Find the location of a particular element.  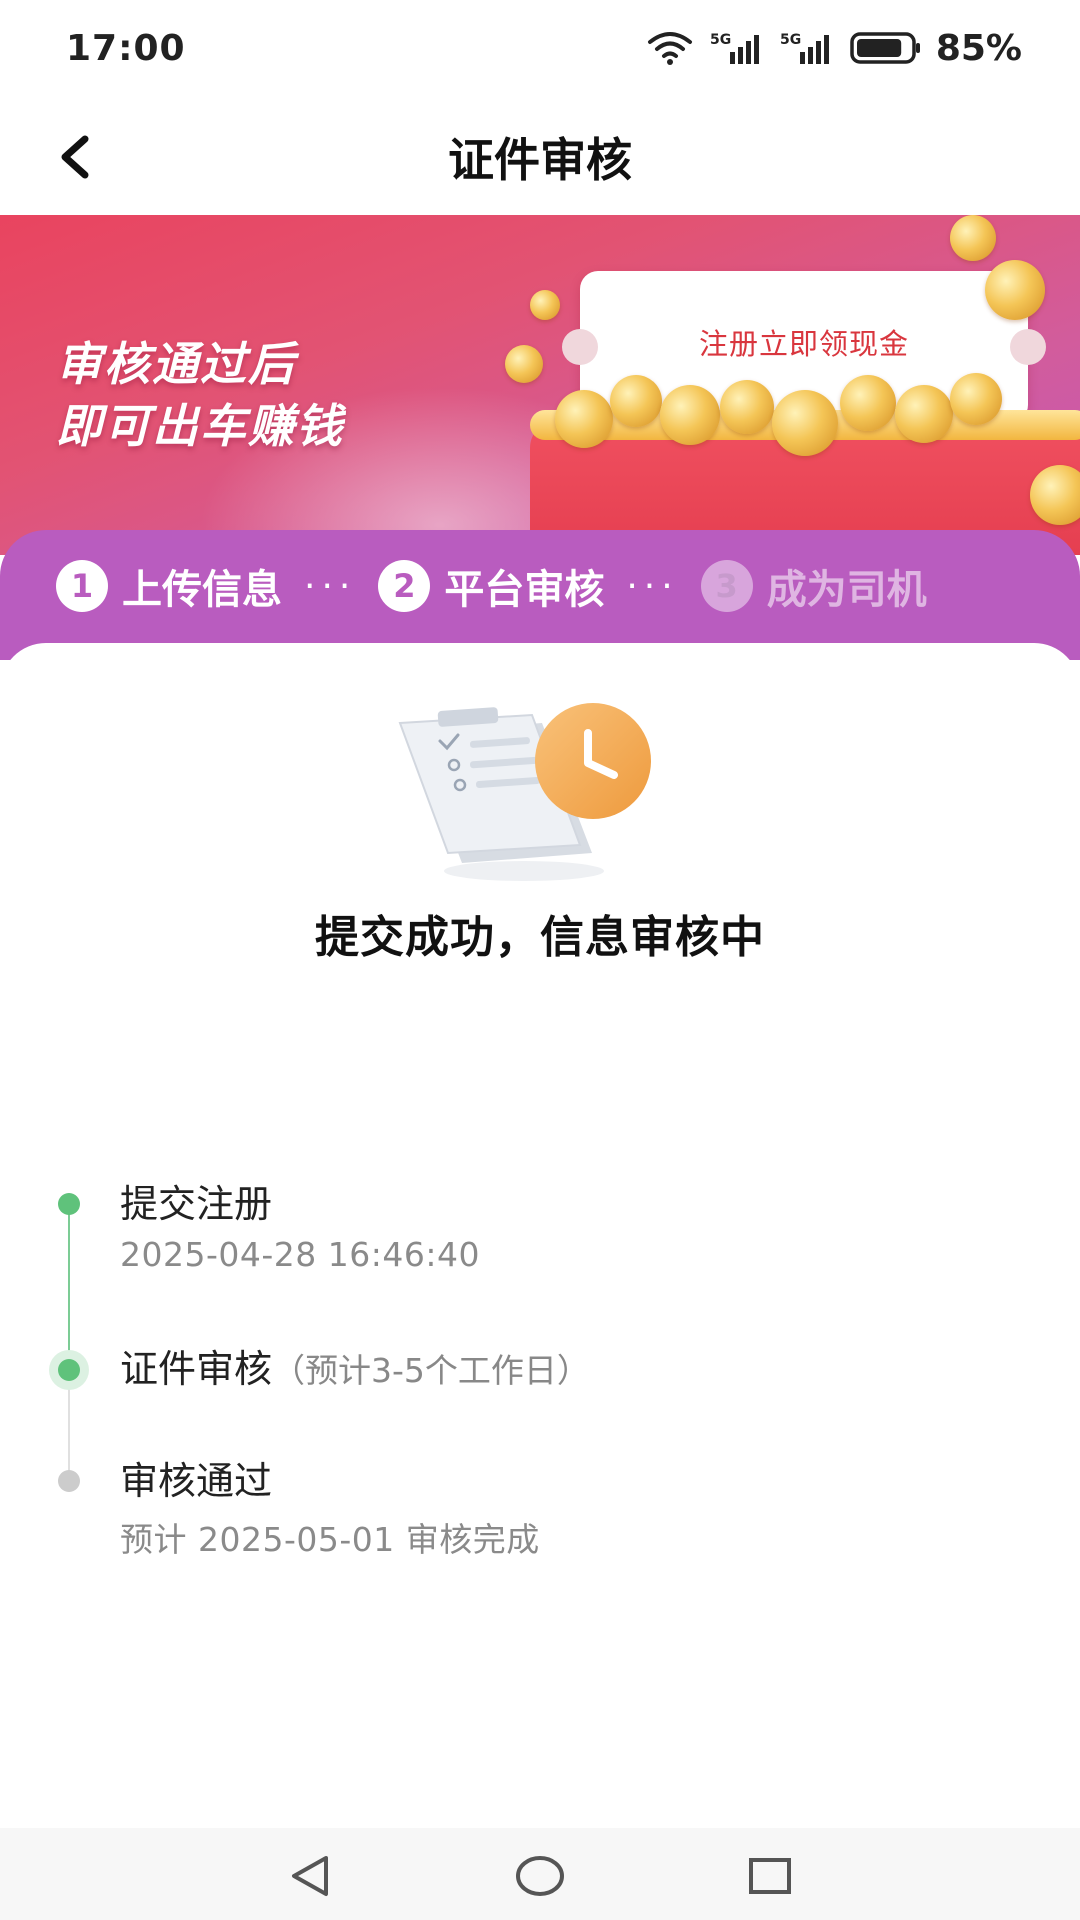

banner-slogan-line2: 即可出车赚钱 is located at coordinates (200, 426).